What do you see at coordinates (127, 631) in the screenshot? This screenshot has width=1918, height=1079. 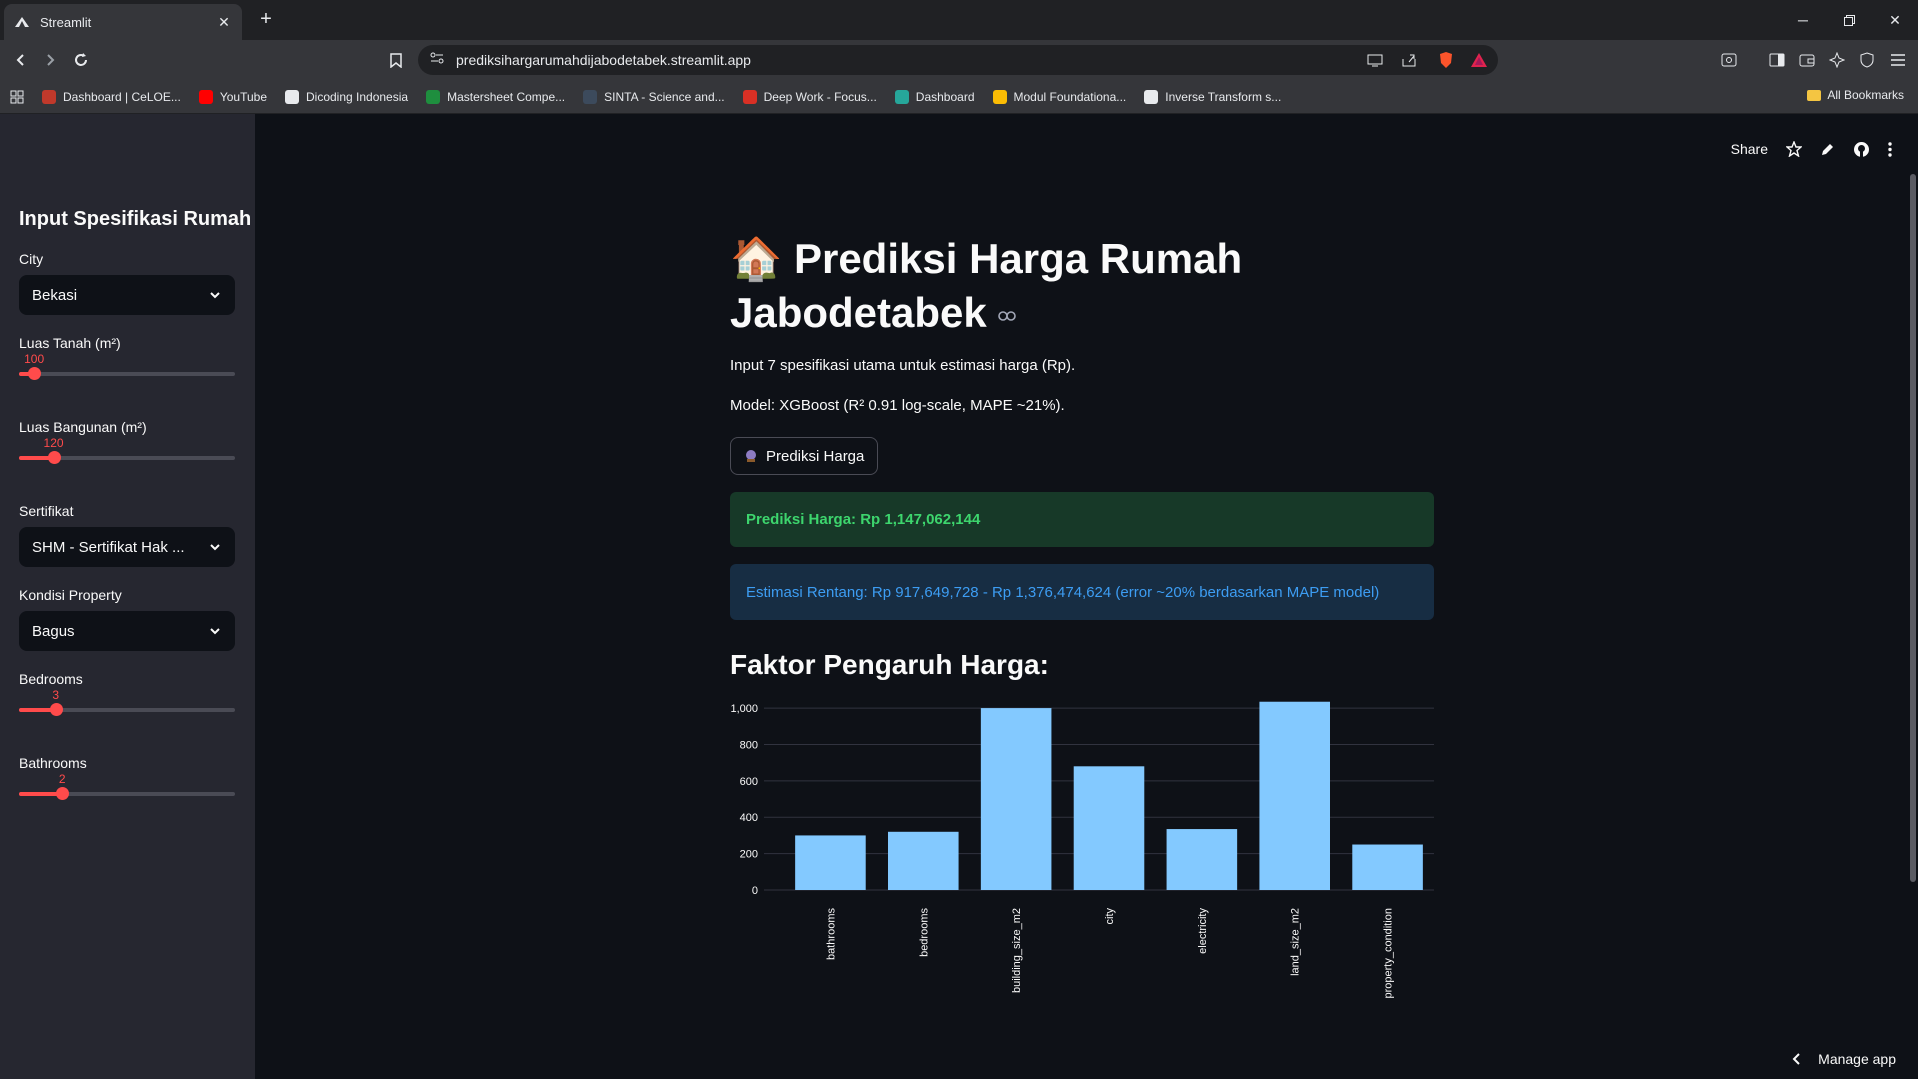 I see `condition-select: Bagus` at bounding box center [127, 631].